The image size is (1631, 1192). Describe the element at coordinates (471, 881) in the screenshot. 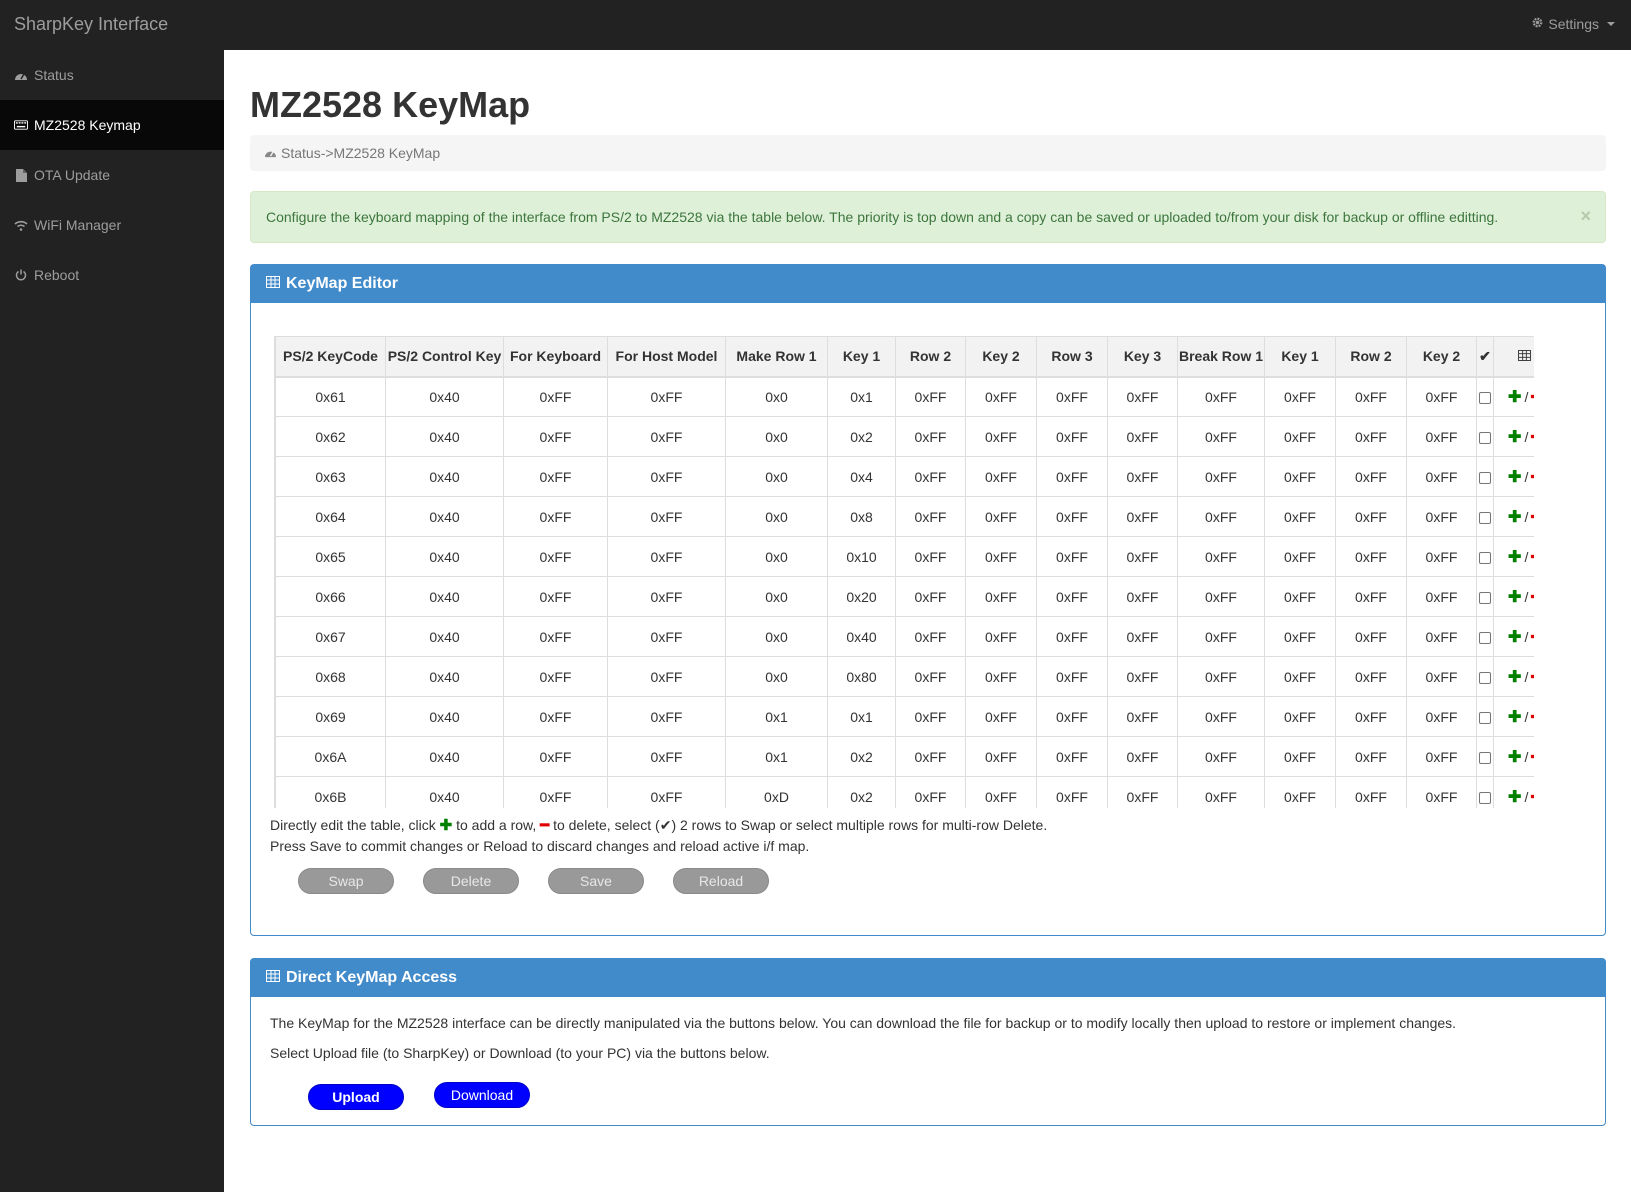

I see `delete-button: Delete` at that location.